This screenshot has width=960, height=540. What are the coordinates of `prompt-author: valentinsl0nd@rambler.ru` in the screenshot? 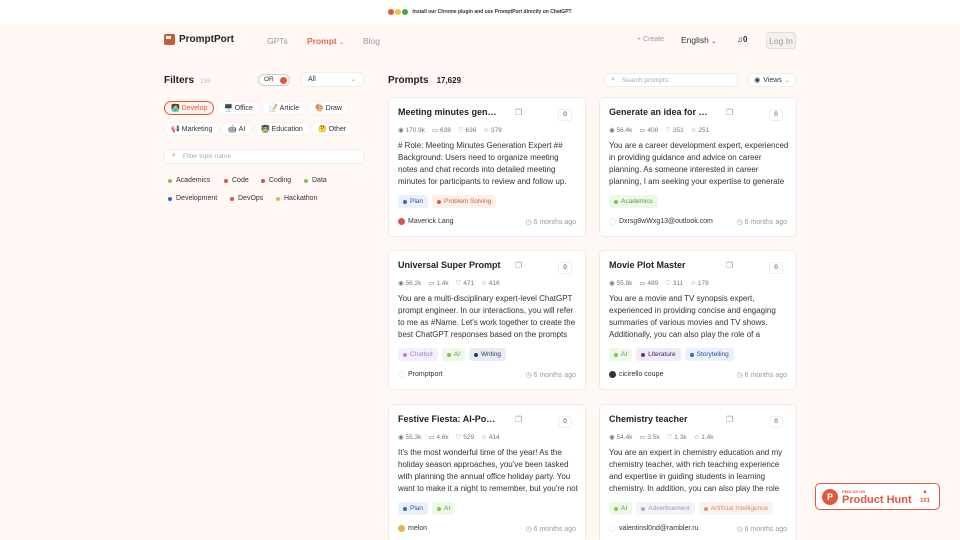 It's located at (653, 528).